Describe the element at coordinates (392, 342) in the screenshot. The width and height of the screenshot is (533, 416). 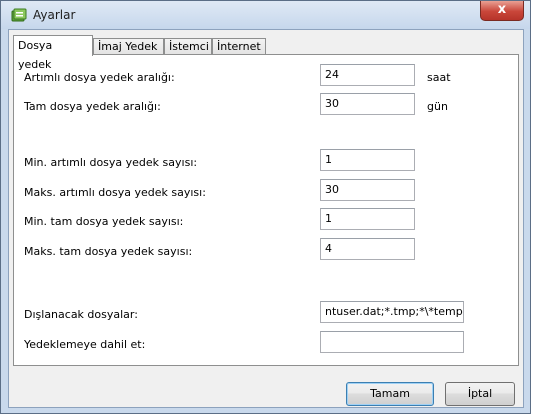
I see `include-in-backup-input` at that location.